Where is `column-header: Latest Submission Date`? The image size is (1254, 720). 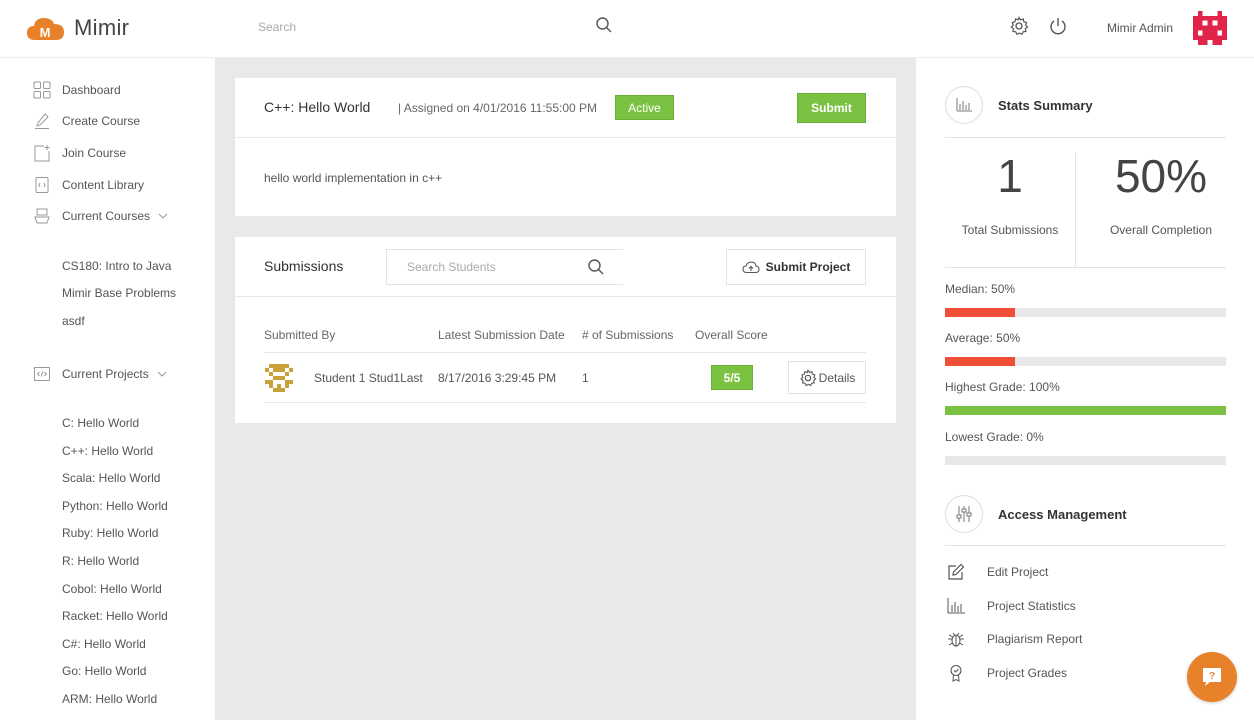 column-header: Latest Submission Date is located at coordinates (501, 335).